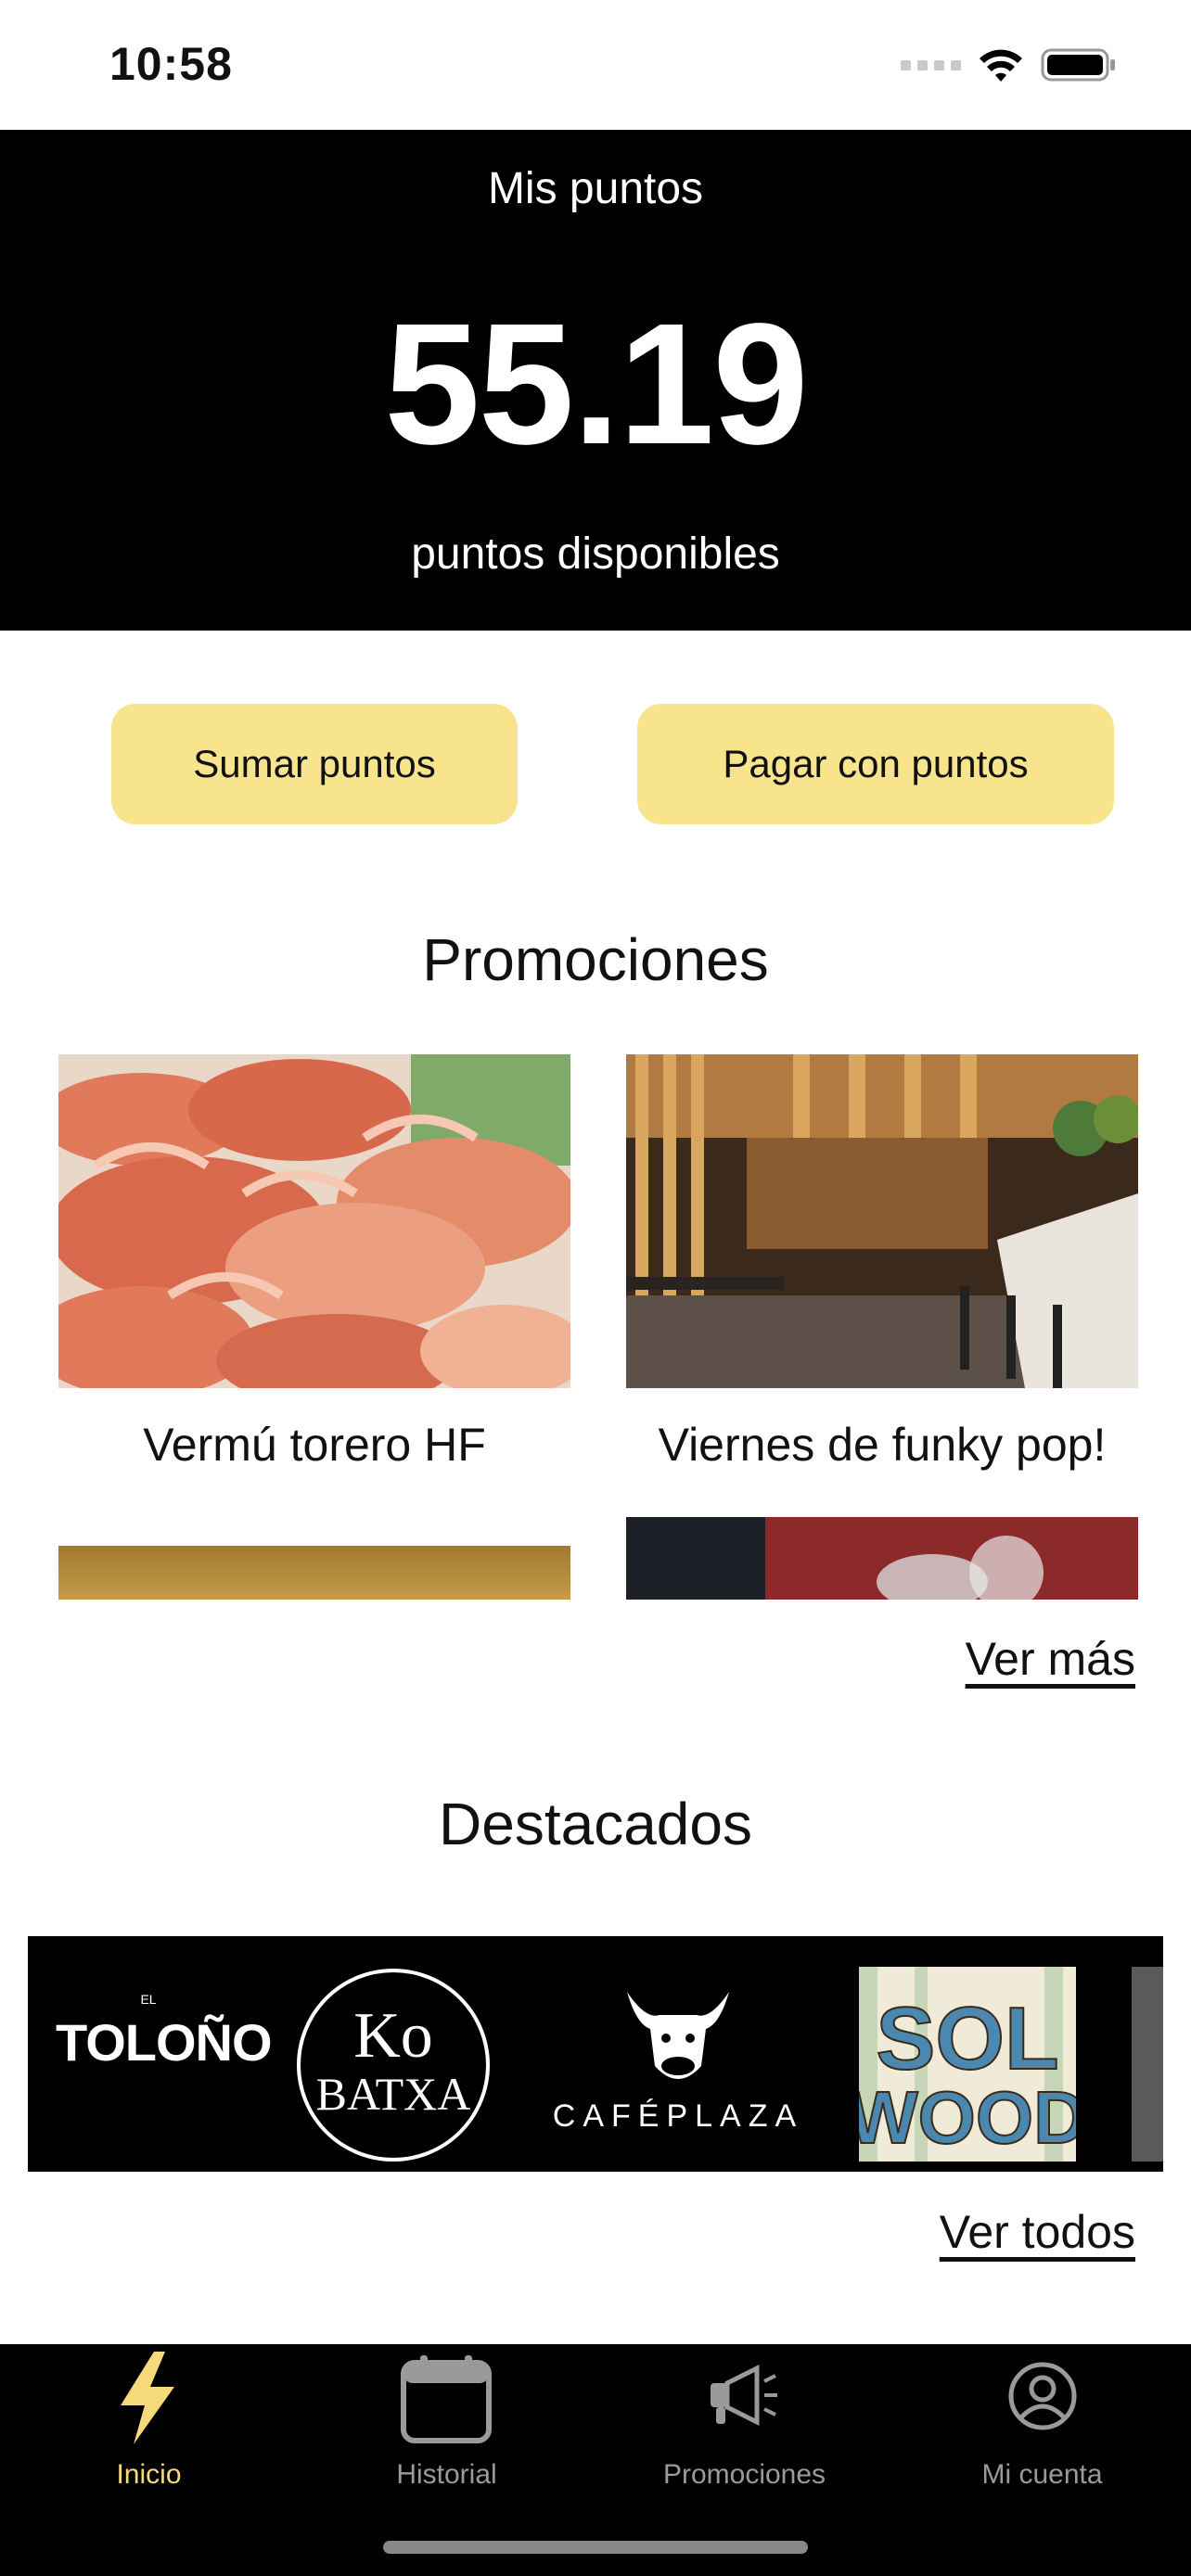 The width and height of the screenshot is (1191, 2576). I want to click on cellular-signal-icon, so click(931, 64).